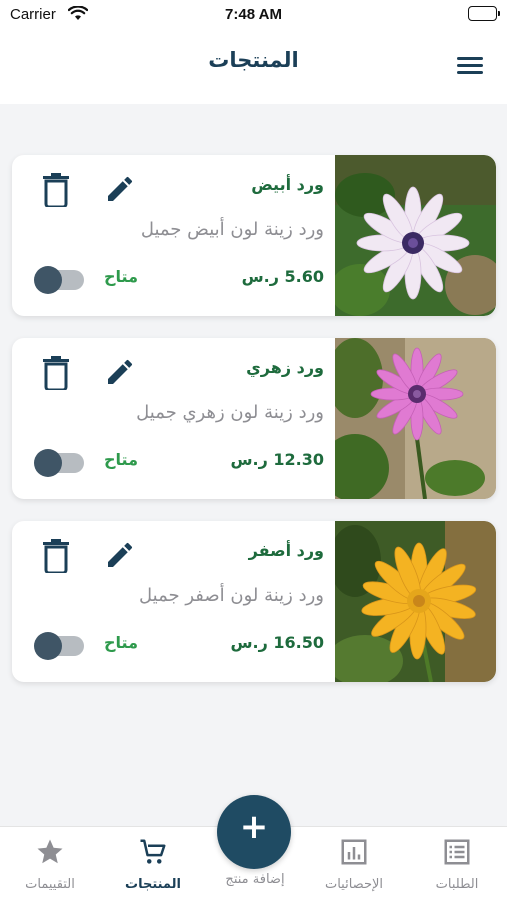 The image size is (507, 900). I want to click on tab-label: التقييمات, so click(50, 884).